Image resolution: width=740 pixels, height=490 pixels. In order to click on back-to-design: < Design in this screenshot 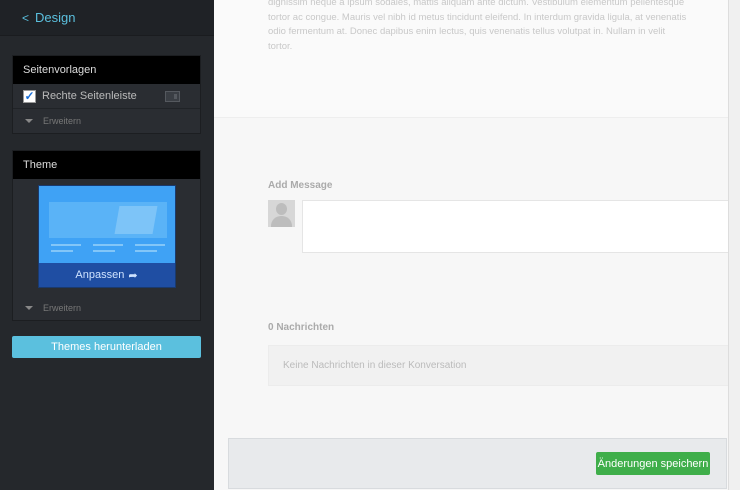, I will do `click(107, 18)`.